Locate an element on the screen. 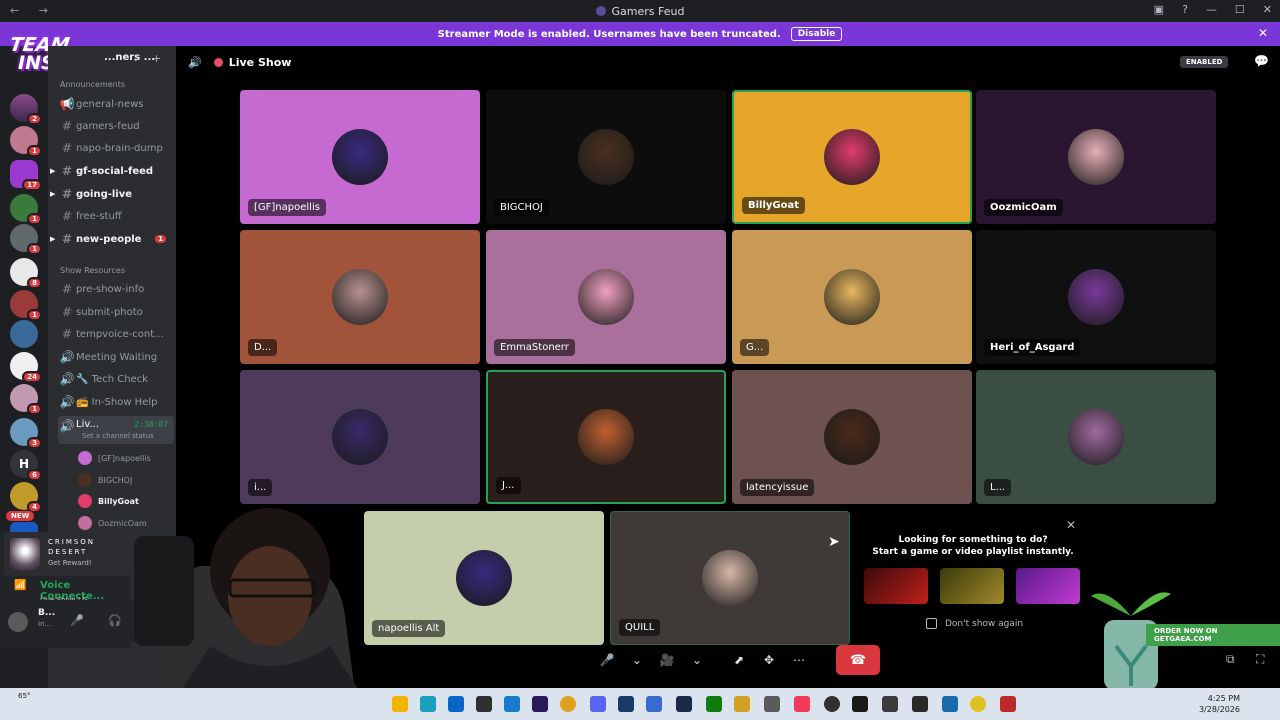 The height and width of the screenshot is (720, 1280). video-tile: QUILL is located at coordinates (730, 578).